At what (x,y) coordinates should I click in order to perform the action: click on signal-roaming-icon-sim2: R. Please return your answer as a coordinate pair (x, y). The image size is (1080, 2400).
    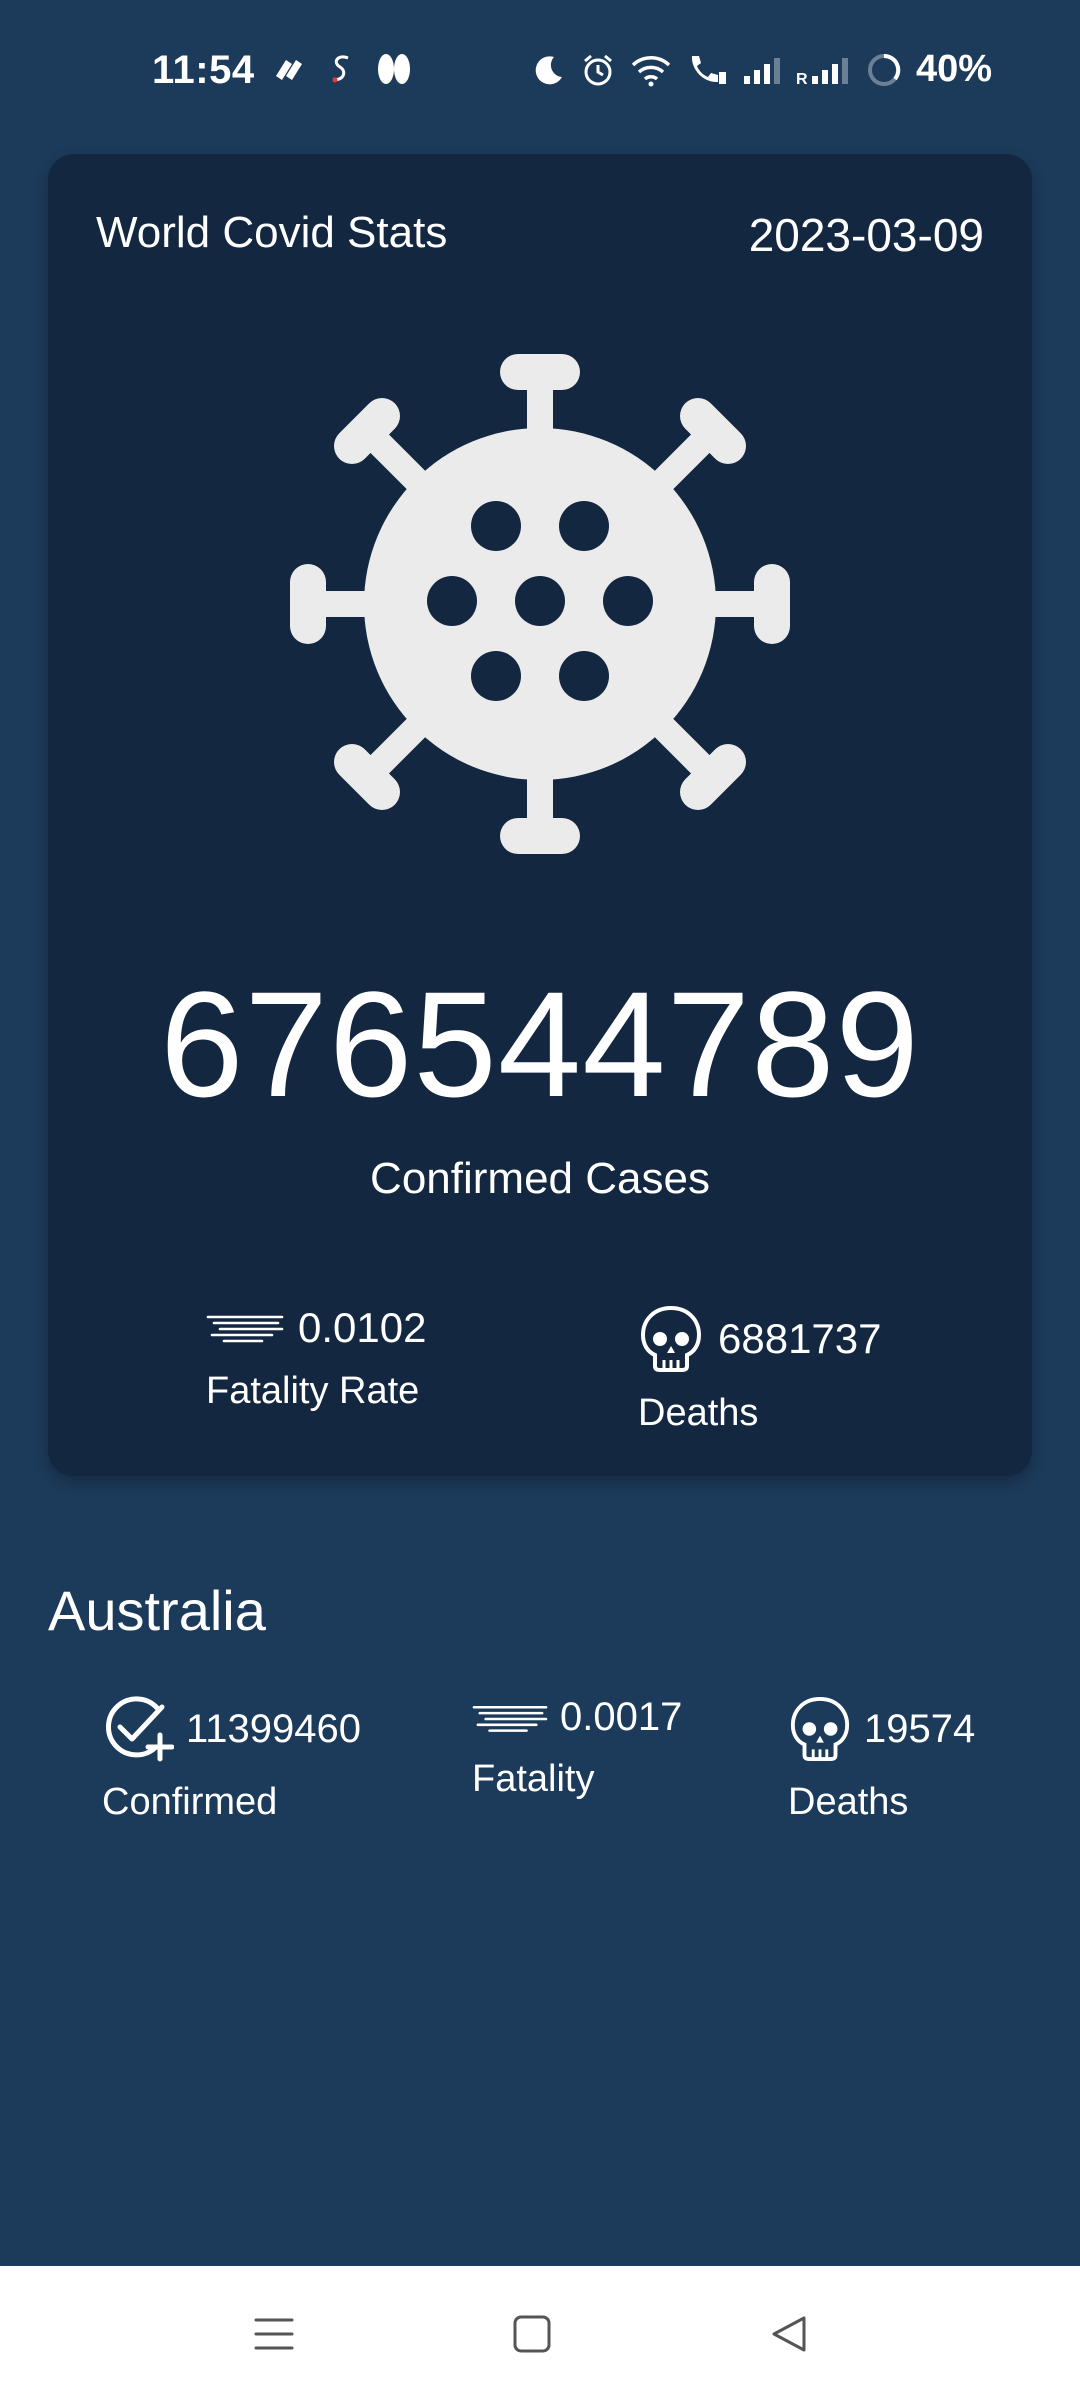
    Looking at the image, I should click on (822, 71).